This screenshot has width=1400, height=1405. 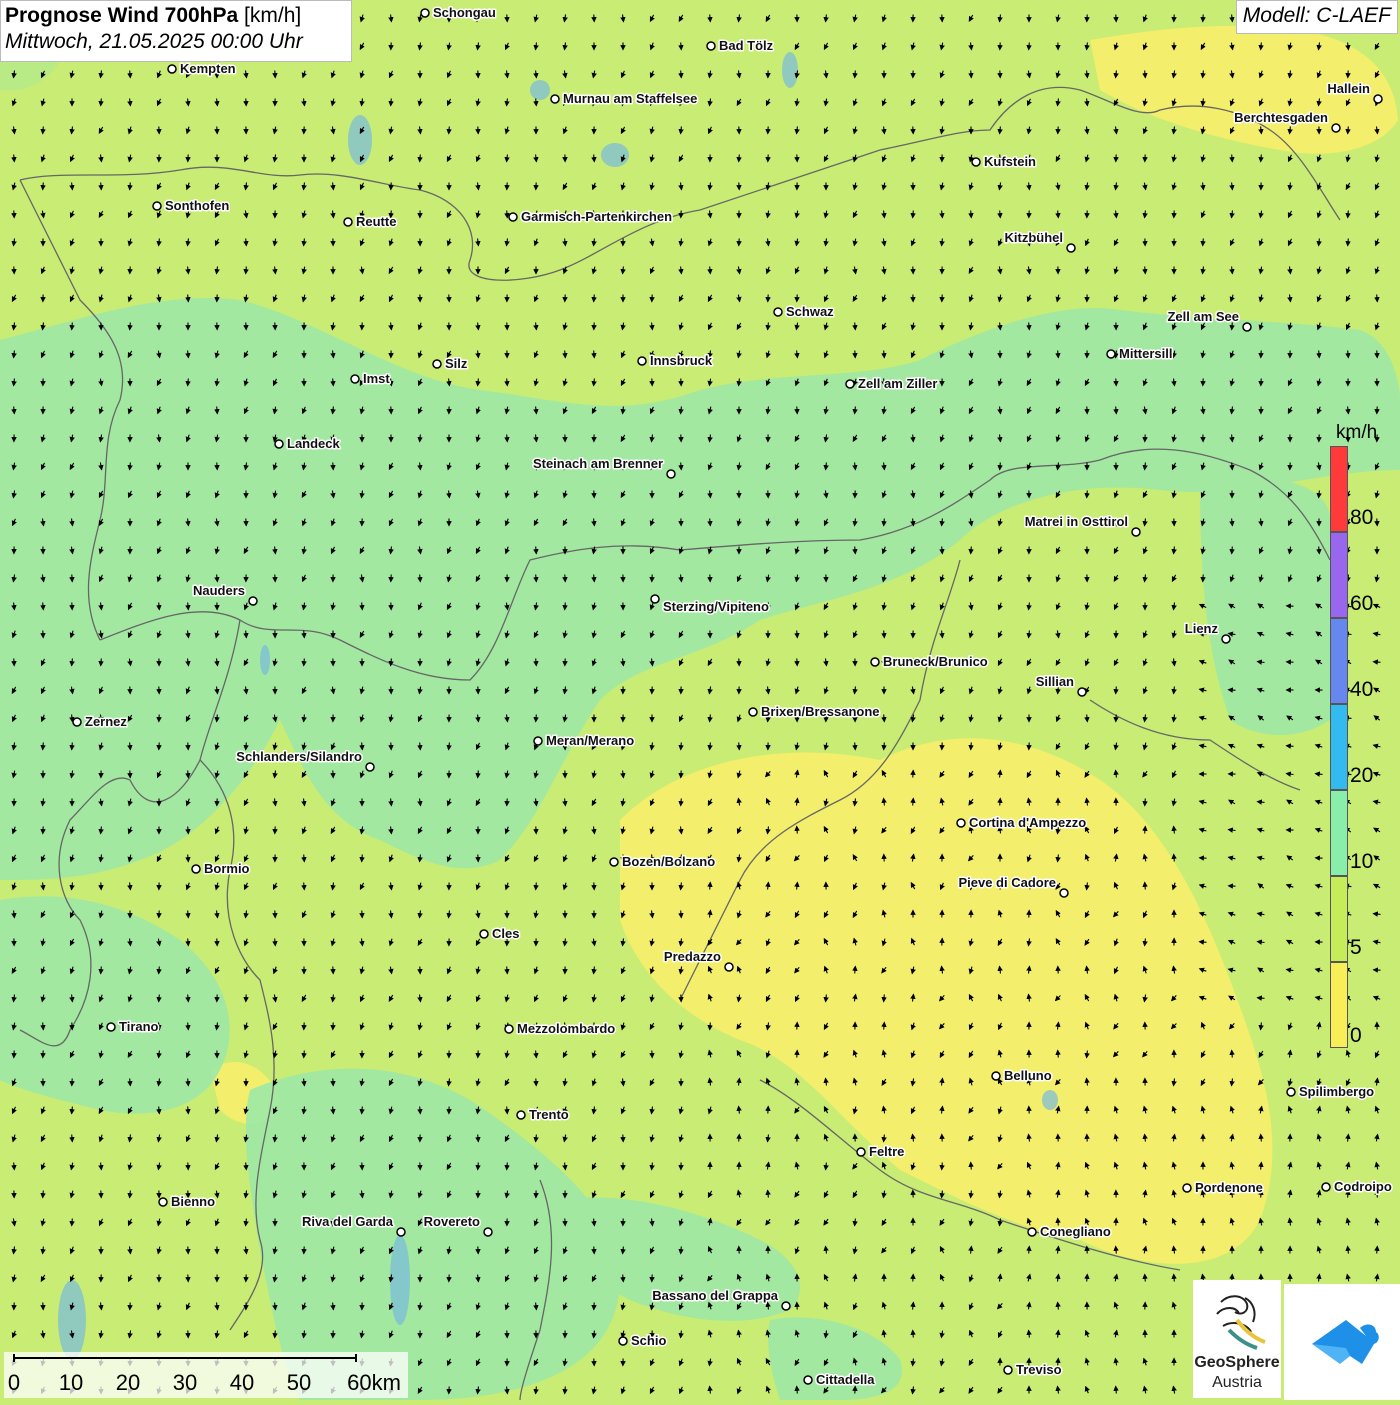 I want to click on city-label: Cles, so click(x=505, y=933).